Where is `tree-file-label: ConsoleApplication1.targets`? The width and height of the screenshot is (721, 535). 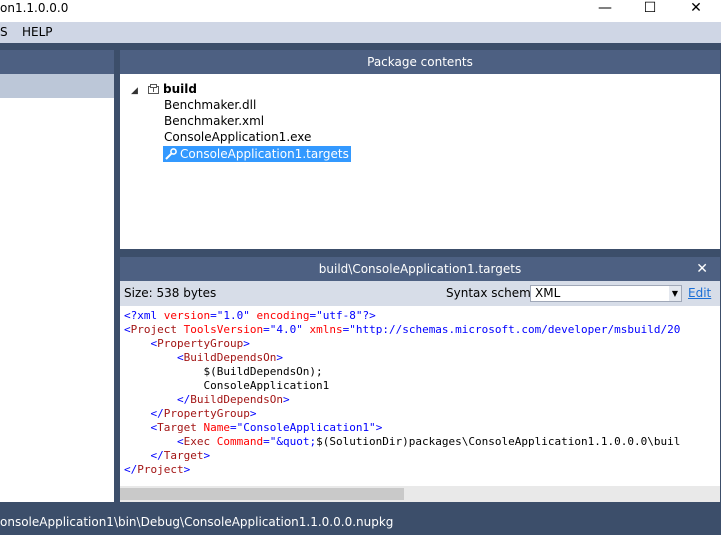 tree-file-label: ConsoleApplication1.targets is located at coordinates (264, 154).